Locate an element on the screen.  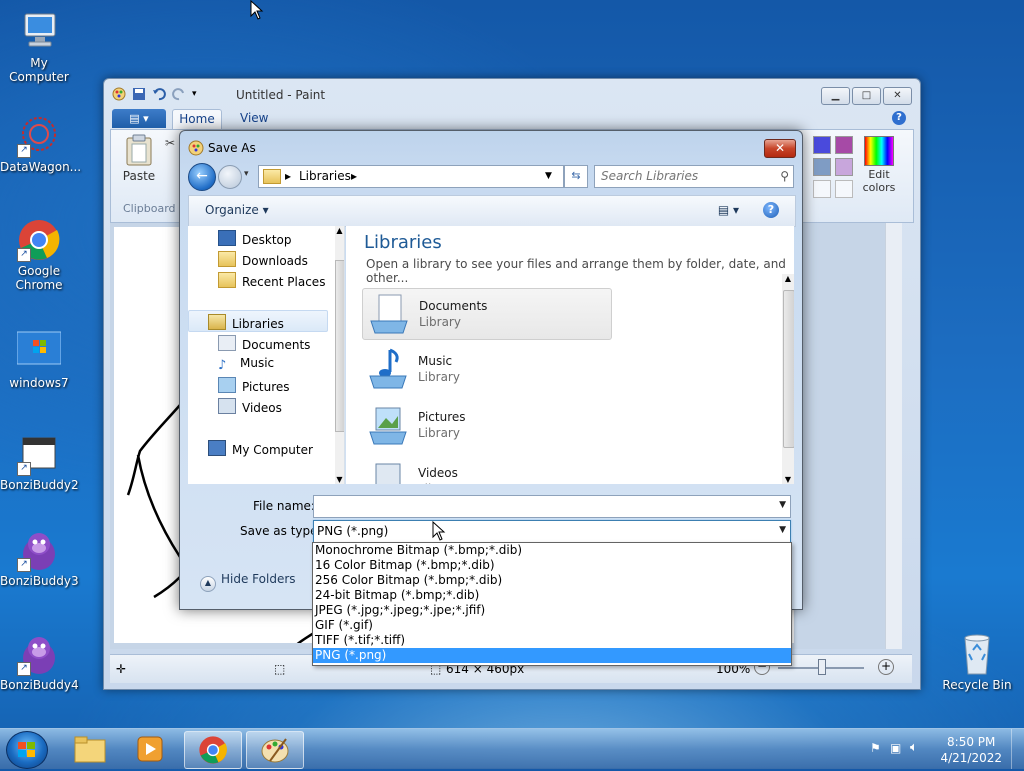
type-option-16-color-bmp: 16 Color Bitmap (*.bmp;*.dib) is located at coordinates (552, 565).